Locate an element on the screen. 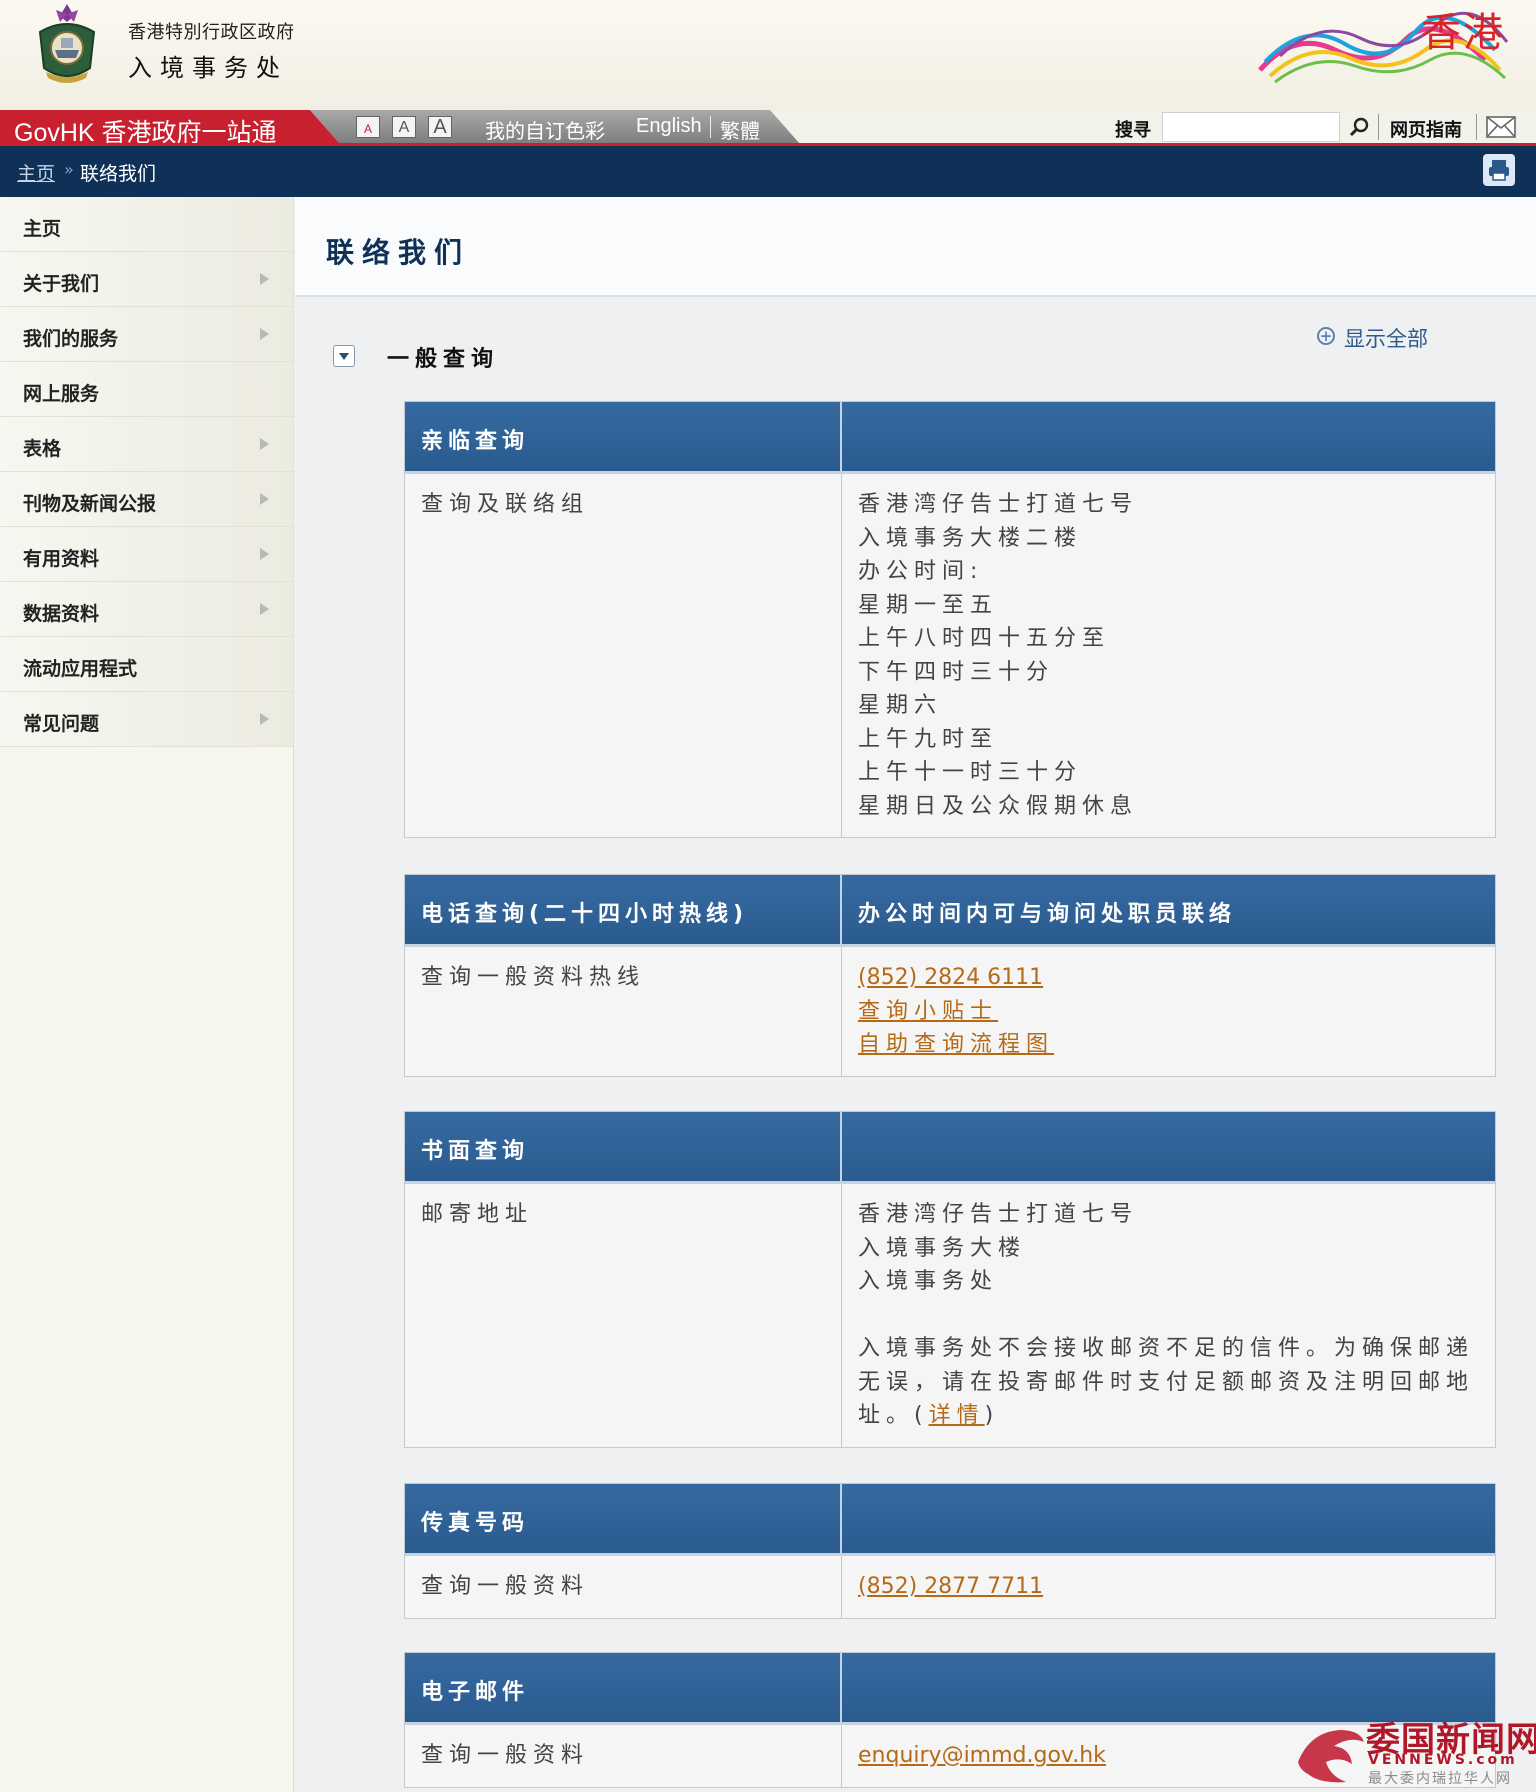 The width and height of the screenshot is (1536, 1792). fax-table: 传真号码 查询一般资料 (852) 2877 7711 is located at coordinates (950, 1551).